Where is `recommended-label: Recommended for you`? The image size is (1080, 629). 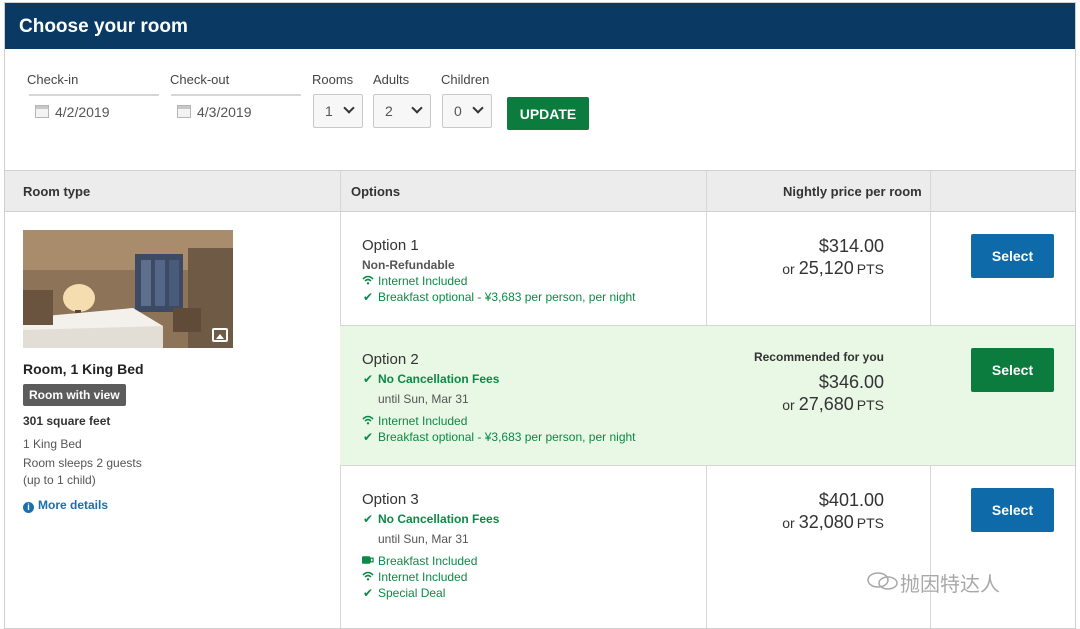
recommended-label: Recommended for you is located at coordinates (818, 357).